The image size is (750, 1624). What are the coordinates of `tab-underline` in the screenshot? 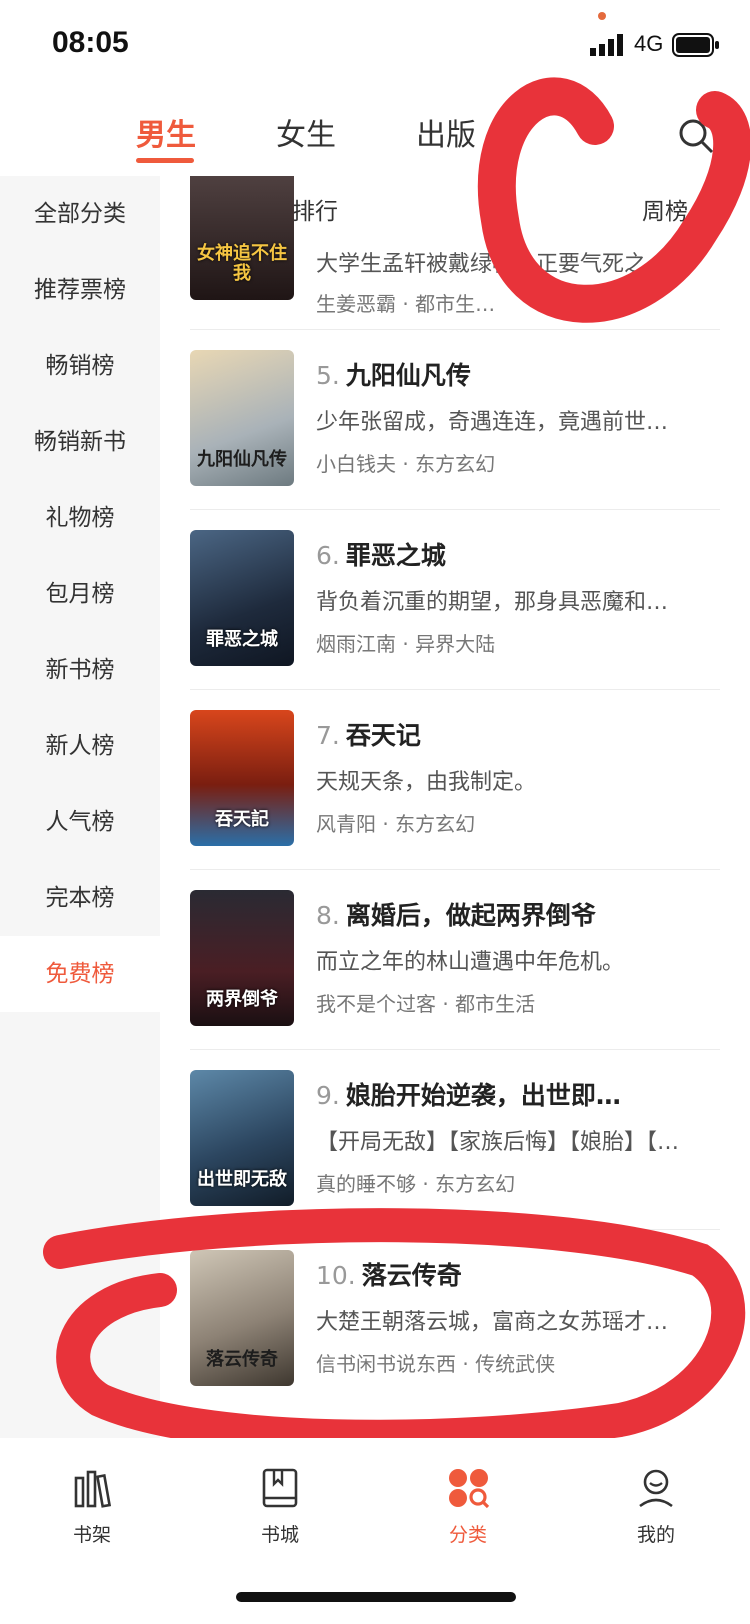 It's located at (165, 160).